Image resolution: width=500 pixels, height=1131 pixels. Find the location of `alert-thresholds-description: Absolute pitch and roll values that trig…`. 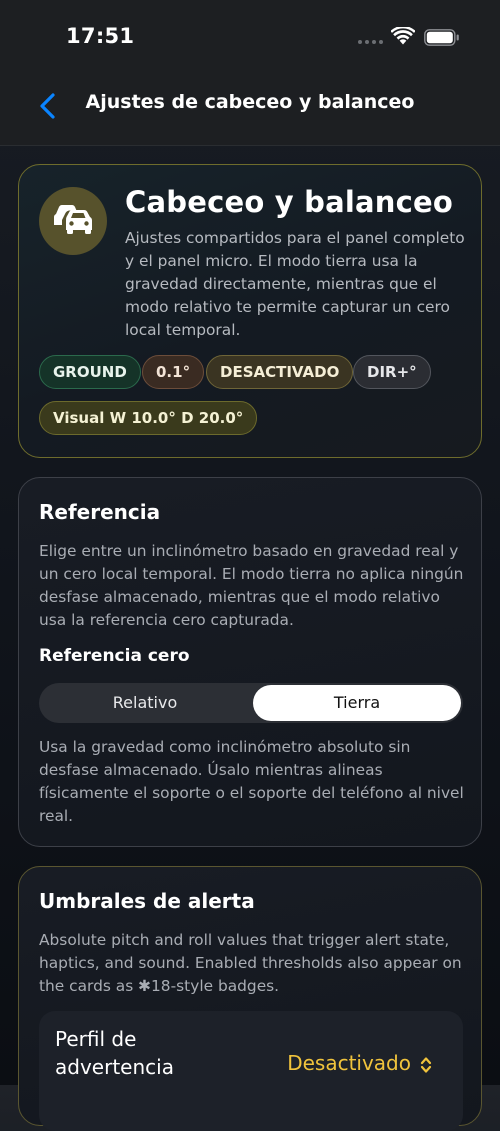

alert-thresholds-description: Absolute pitch and roll values that trig… is located at coordinates (250, 963).